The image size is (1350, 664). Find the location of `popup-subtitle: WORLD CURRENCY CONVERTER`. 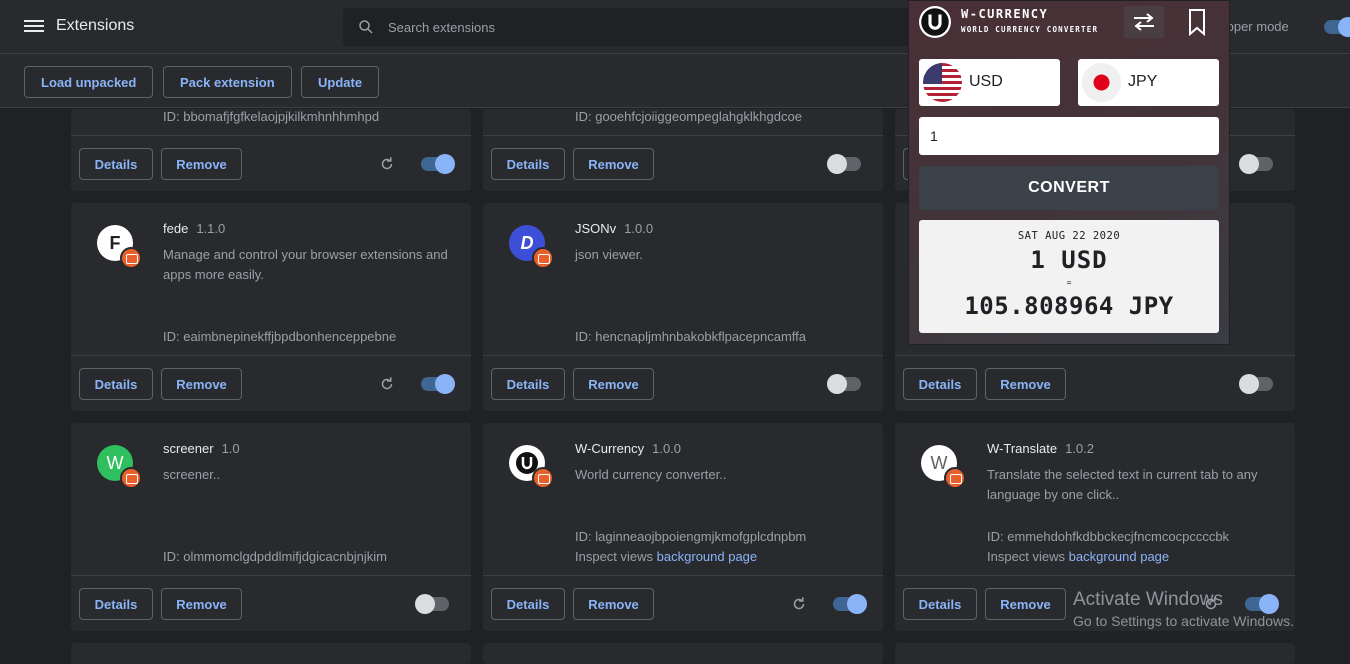

popup-subtitle: WORLD CURRENCY CONVERTER is located at coordinates (1030, 29).